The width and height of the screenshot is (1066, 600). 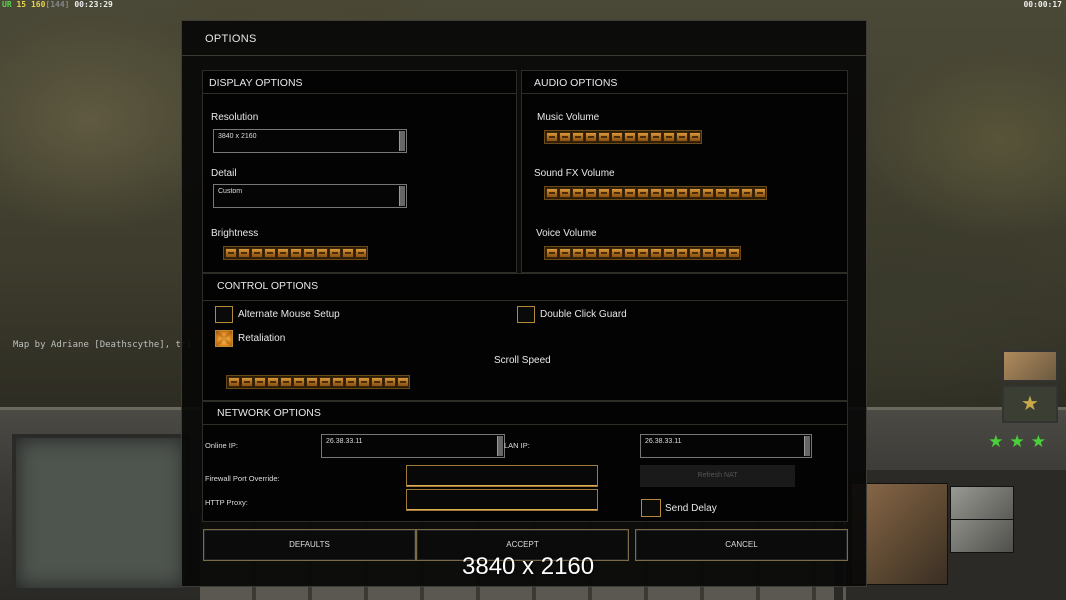 What do you see at coordinates (101, 513) in the screenshot?
I see `radar-minimap` at bounding box center [101, 513].